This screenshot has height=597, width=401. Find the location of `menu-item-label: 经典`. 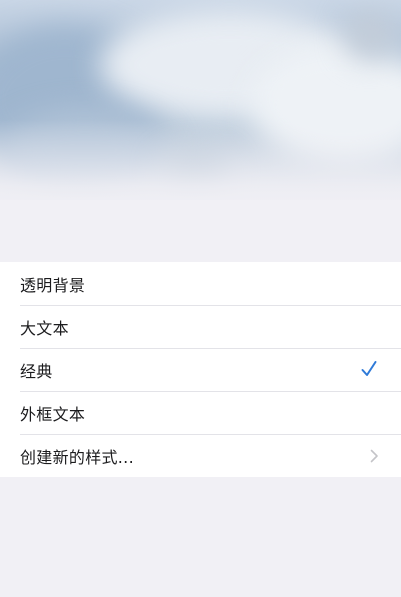

menu-item-label: 经典 is located at coordinates (36, 371).